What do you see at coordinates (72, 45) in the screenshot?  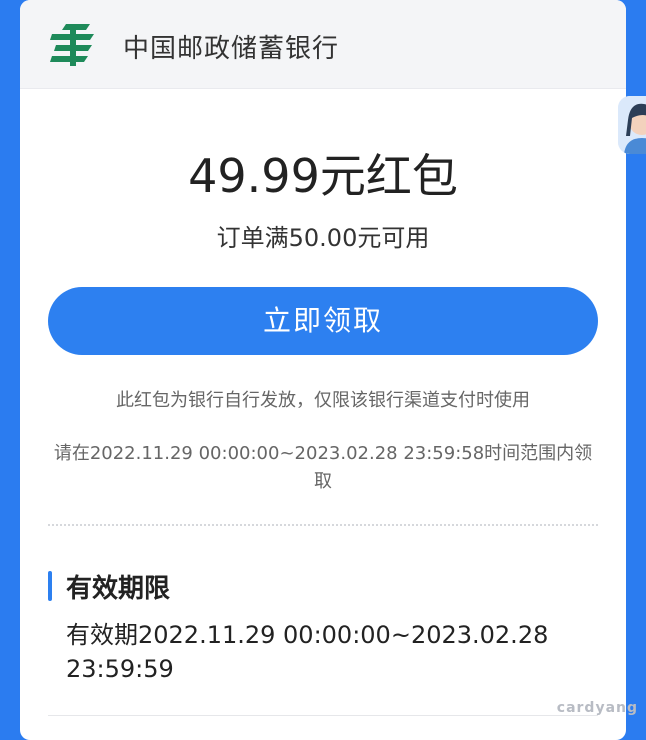 I see `postal-savings-logo-icon` at bounding box center [72, 45].